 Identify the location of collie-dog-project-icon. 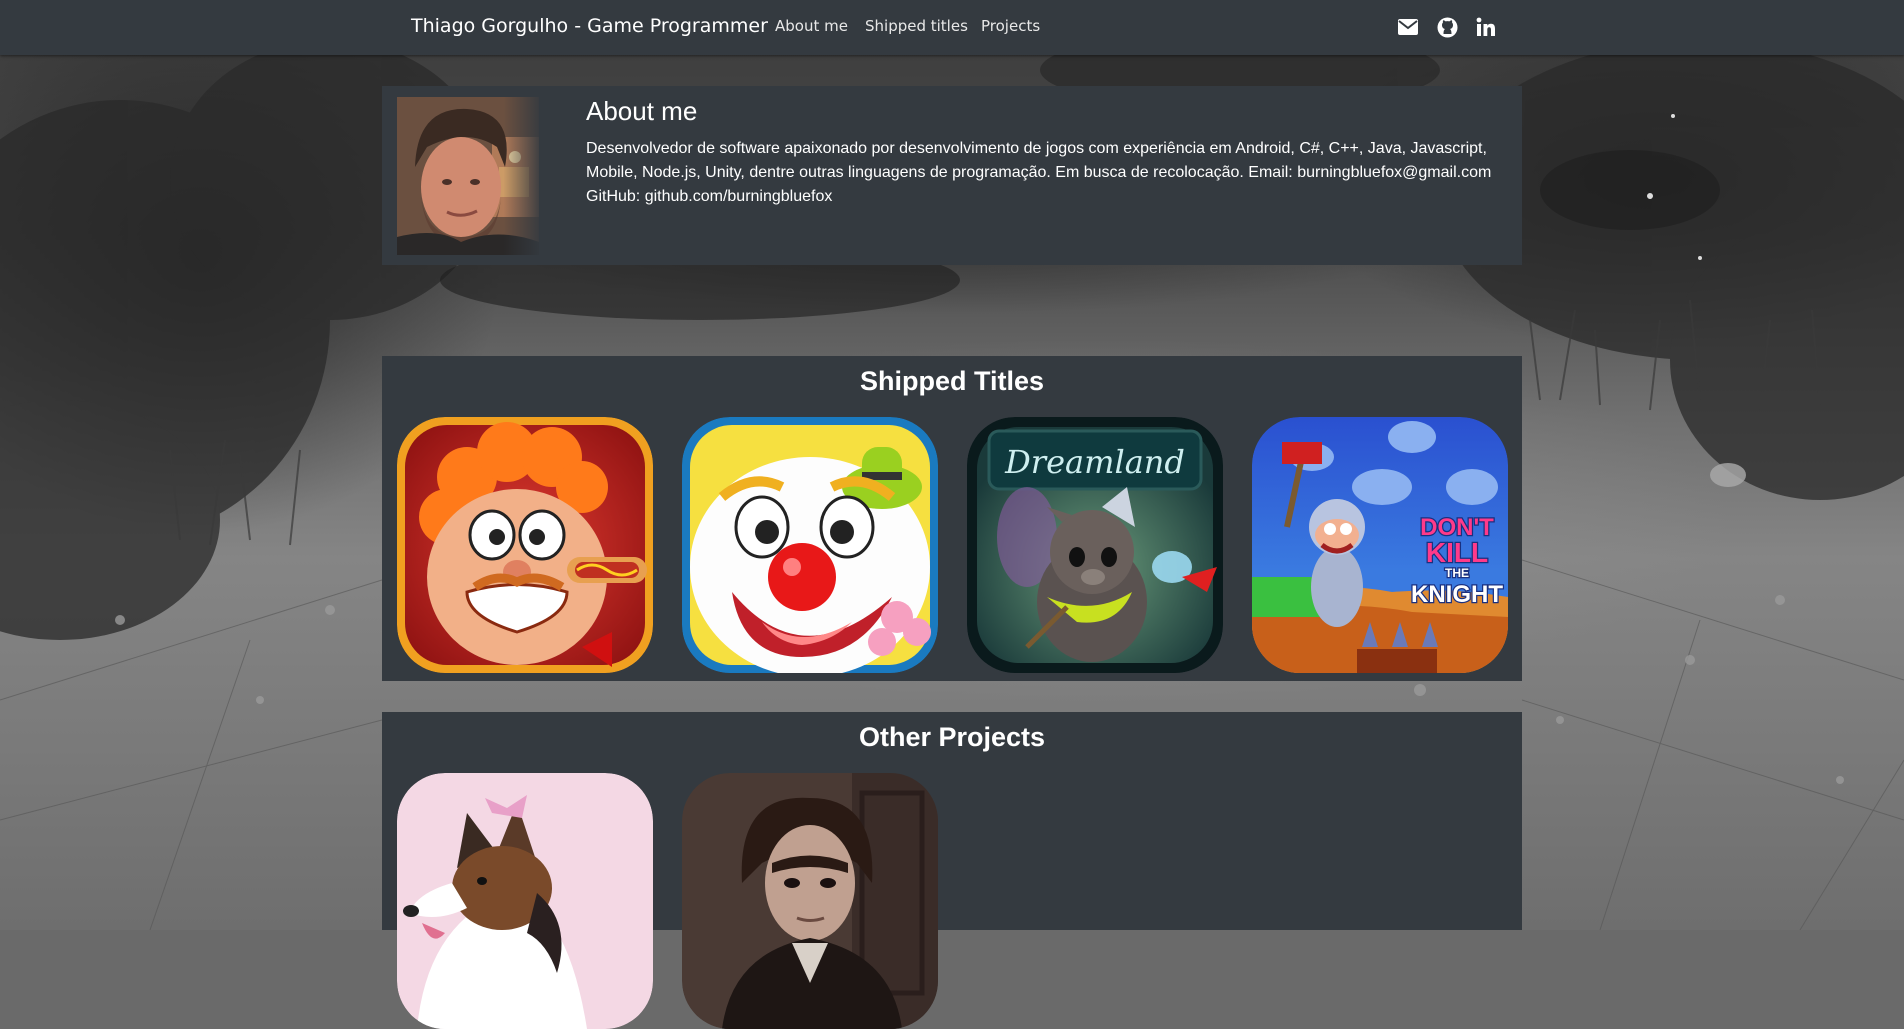
(525, 901).